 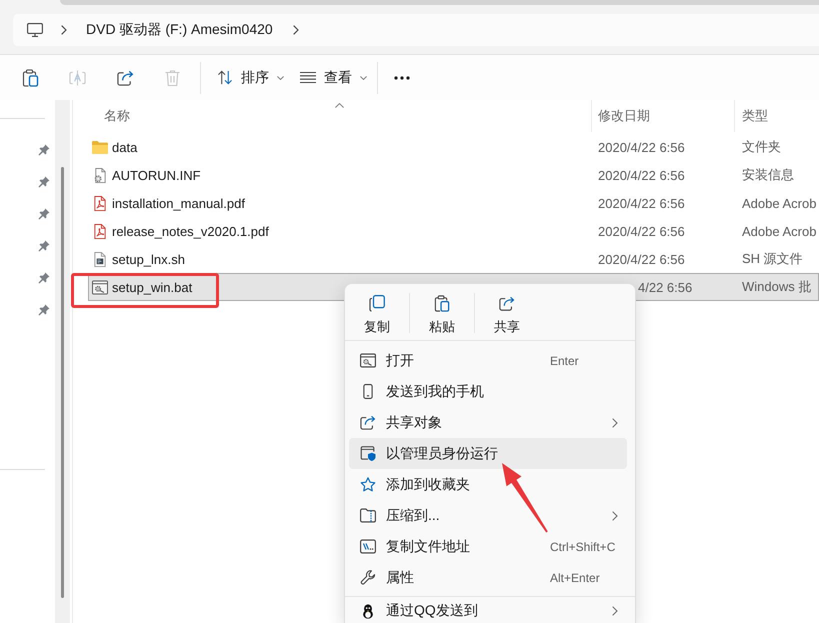 What do you see at coordinates (772, 258) in the screenshot?
I see `file-type: SH 源文件` at bounding box center [772, 258].